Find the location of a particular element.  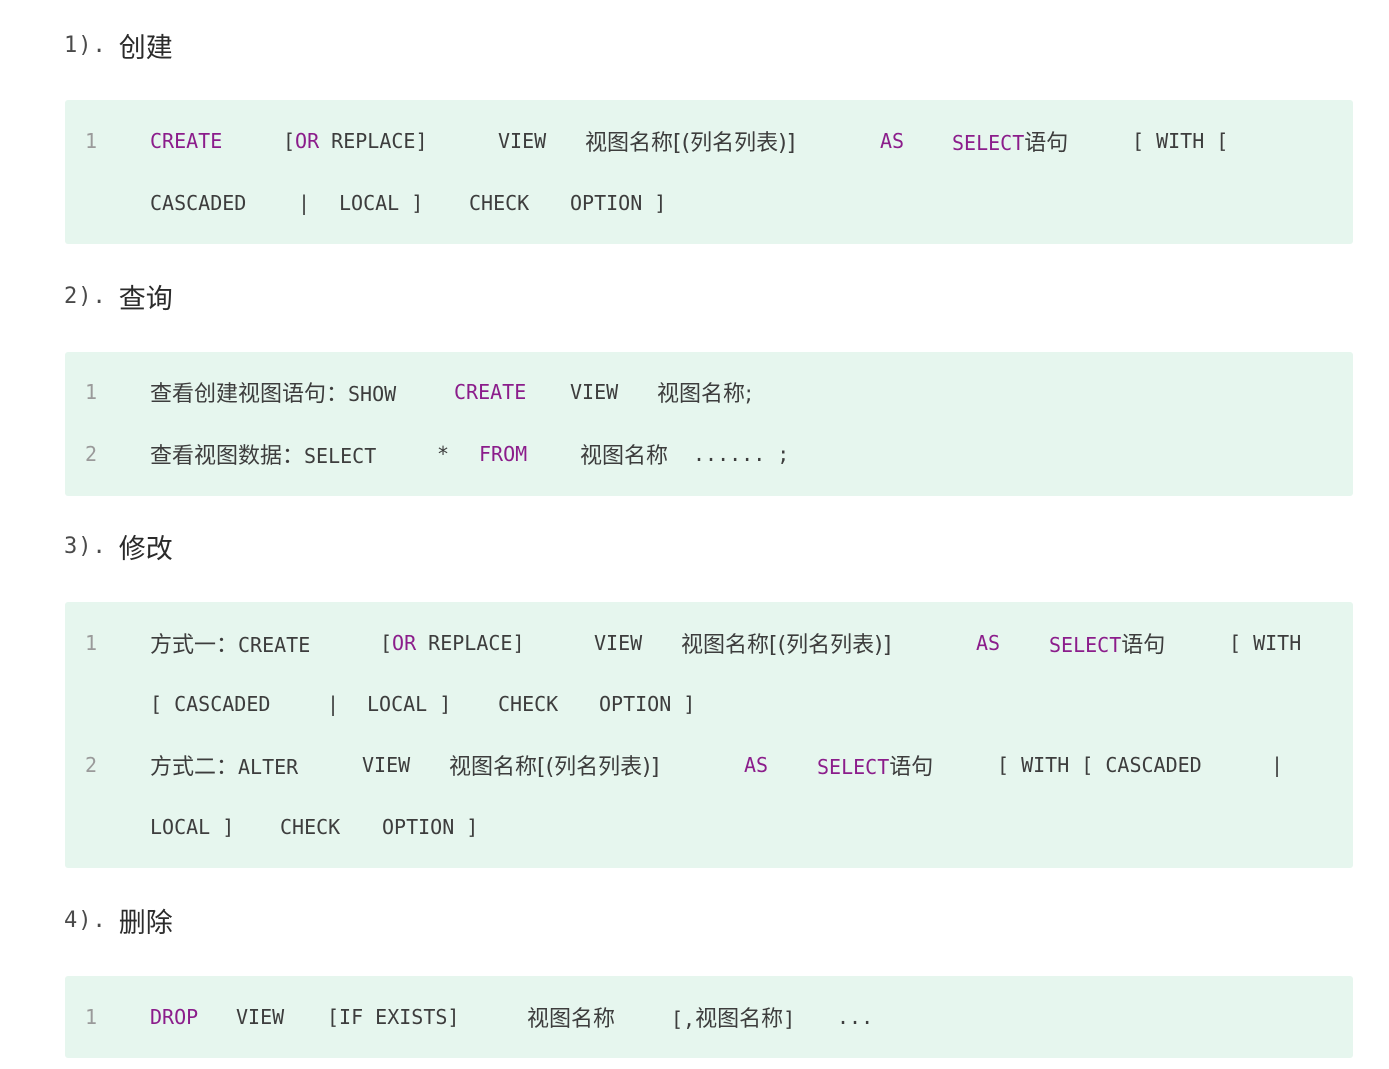

code-token: [ WITH [ CASCADED is located at coordinates (1099, 765).